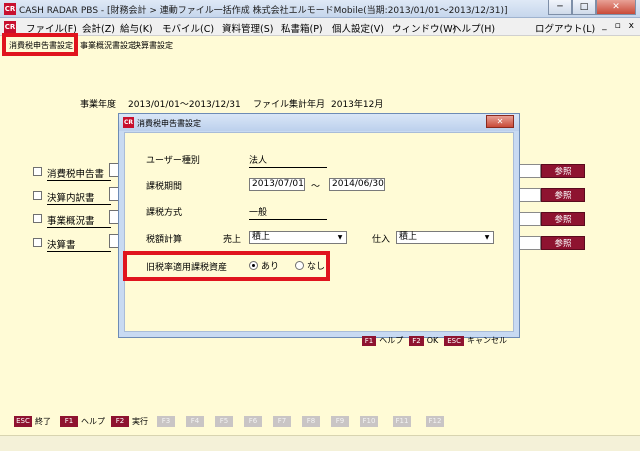  I want to click on tab-financial-statements: 決算書設定, so click(153, 45).